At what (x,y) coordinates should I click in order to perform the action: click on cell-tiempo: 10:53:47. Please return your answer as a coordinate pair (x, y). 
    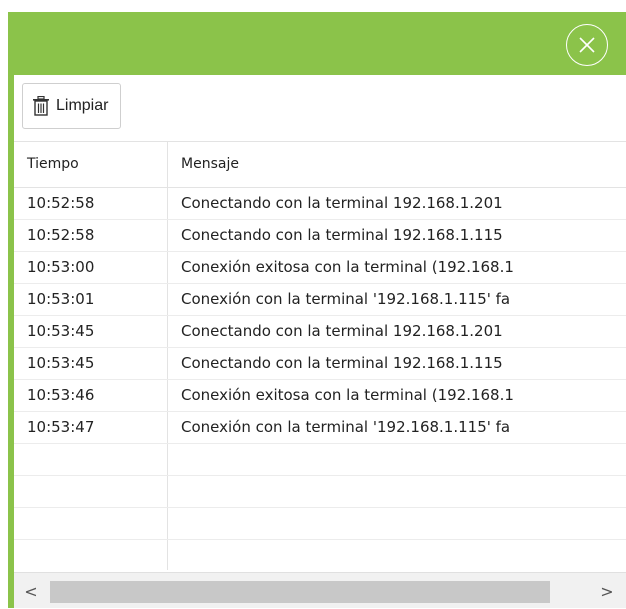
    Looking at the image, I should click on (61, 427).